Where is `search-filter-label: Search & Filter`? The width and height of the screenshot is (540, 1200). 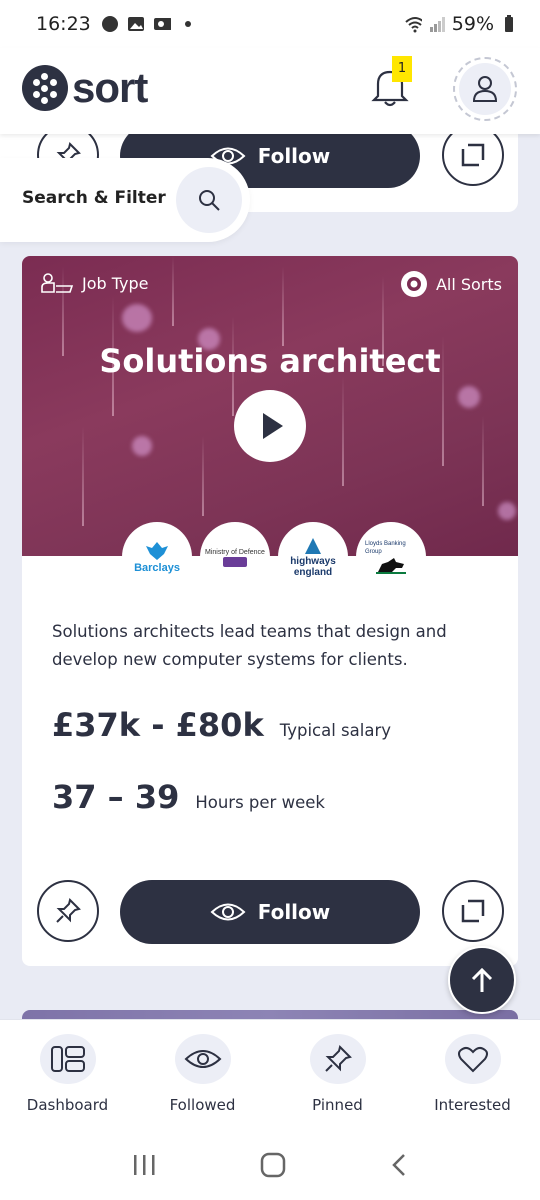
search-filter-label: Search & Filter is located at coordinates (94, 198).